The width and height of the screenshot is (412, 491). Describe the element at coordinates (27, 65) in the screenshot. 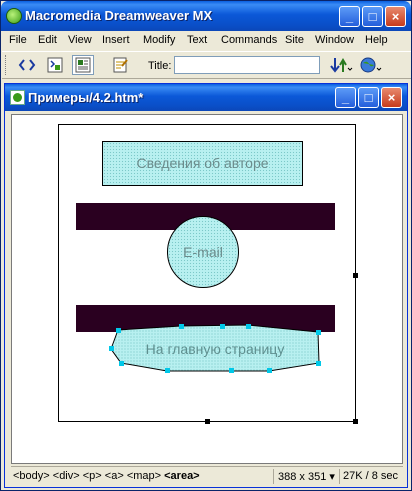

I see `code-view-icon` at that location.